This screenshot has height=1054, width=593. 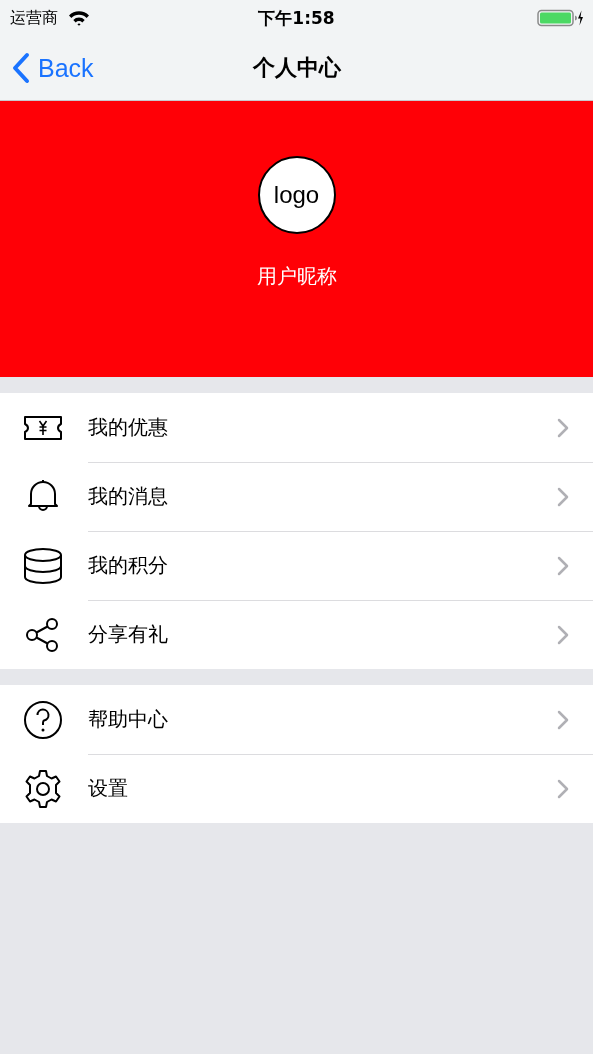 What do you see at coordinates (296, 68) in the screenshot?
I see `page-title: 个人中心` at bounding box center [296, 68].